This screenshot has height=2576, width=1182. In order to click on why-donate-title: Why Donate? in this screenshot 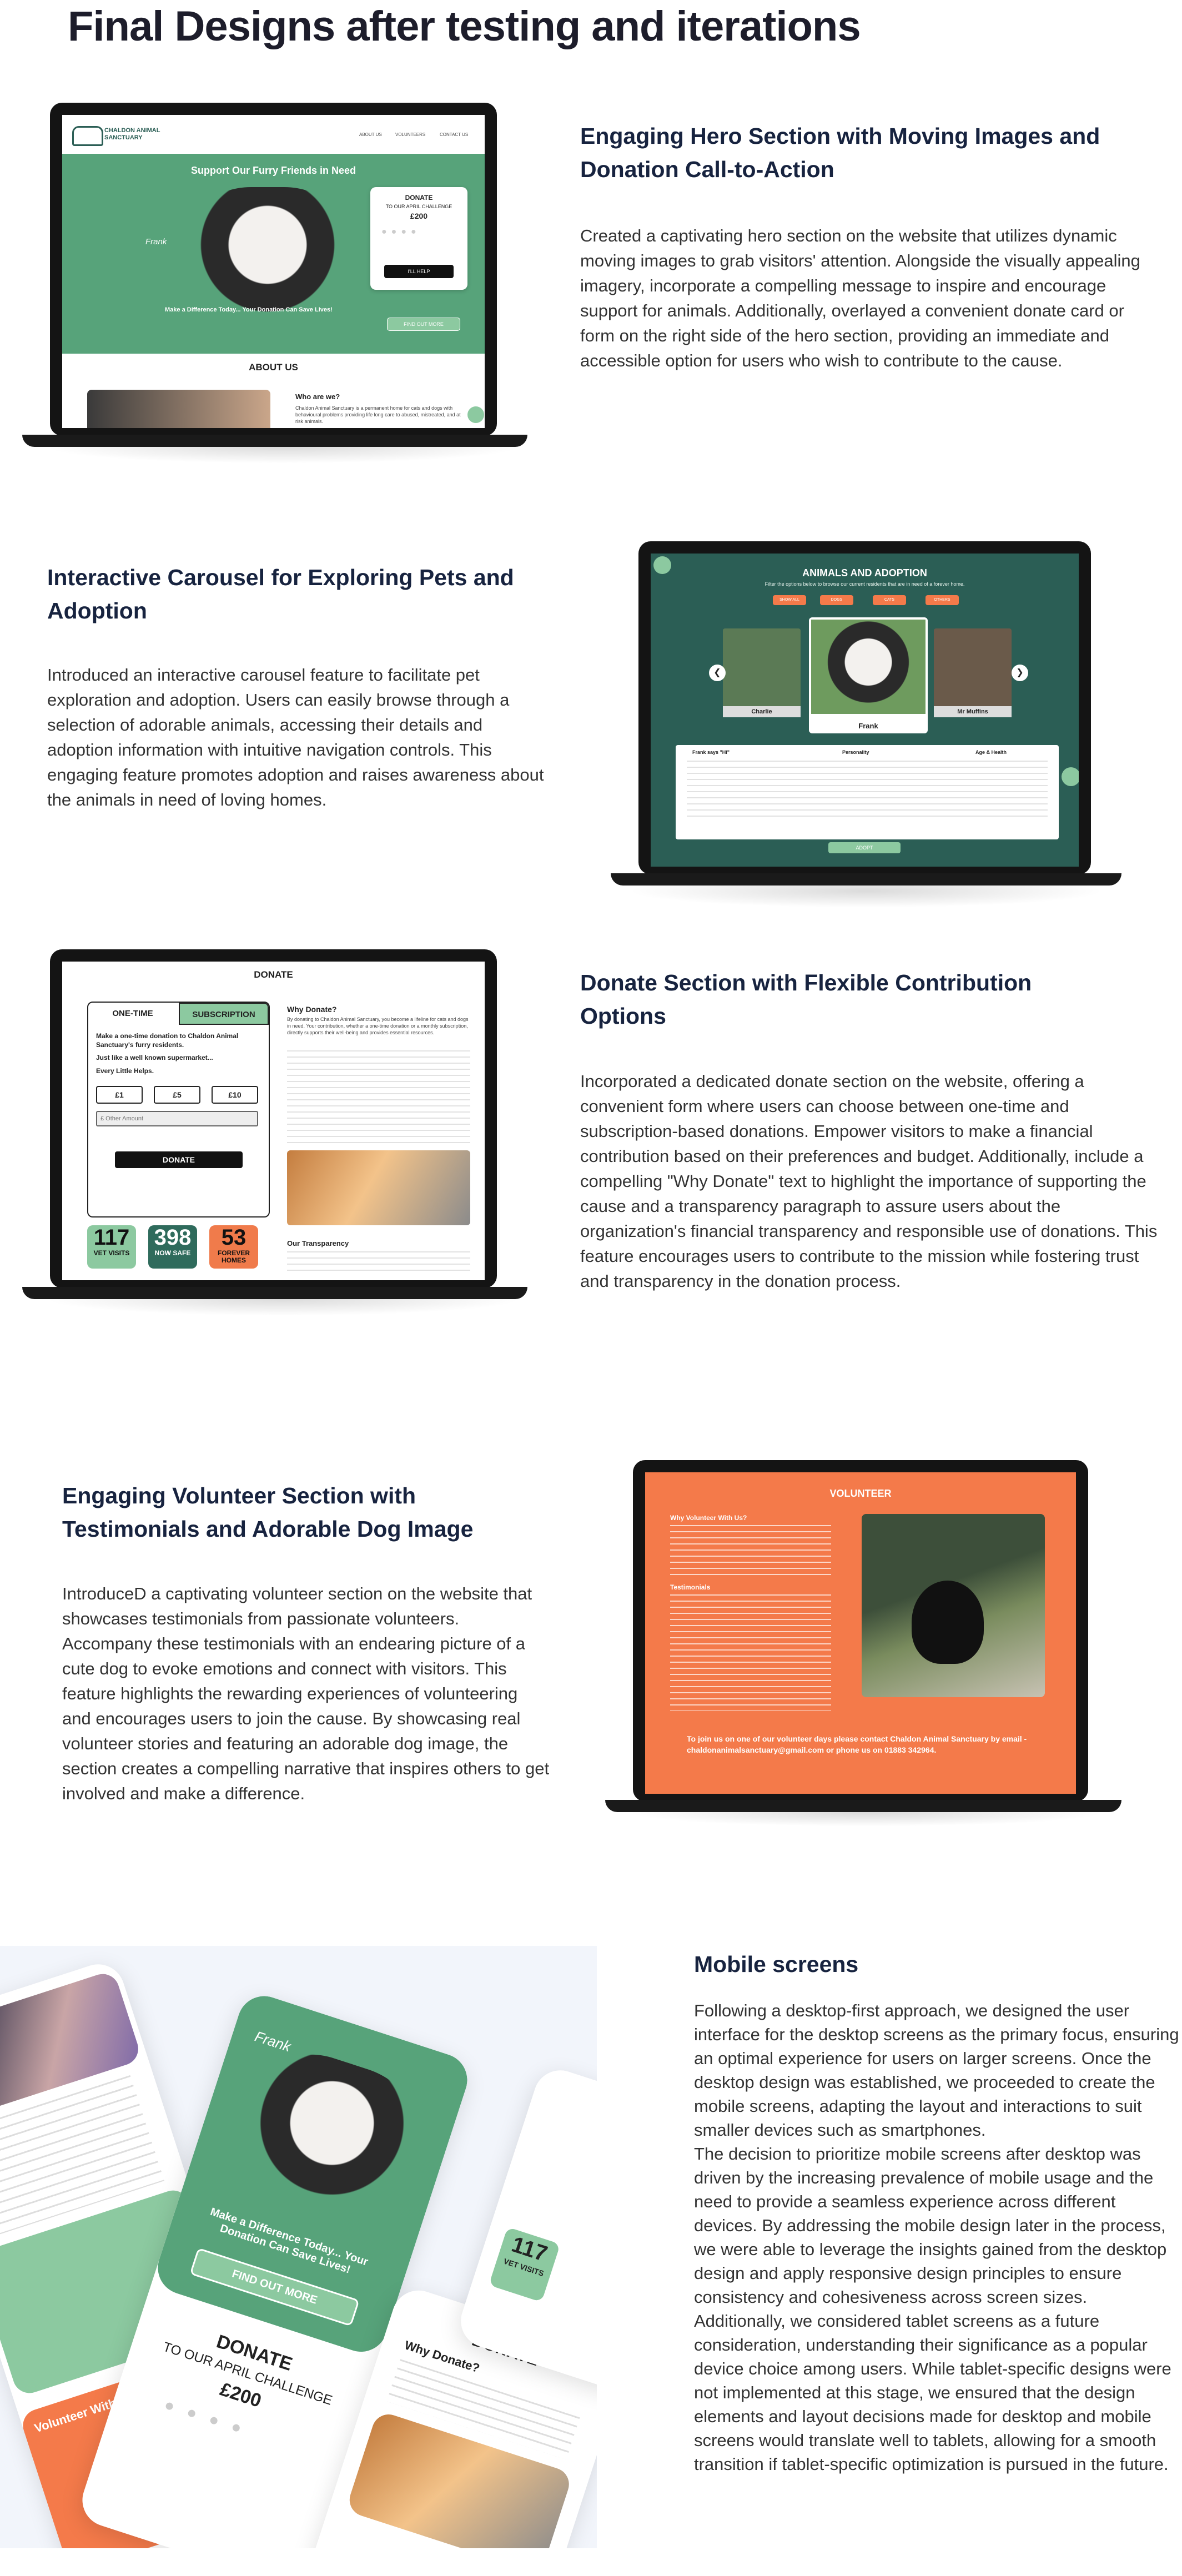, I will do `click(312, 1010)`.